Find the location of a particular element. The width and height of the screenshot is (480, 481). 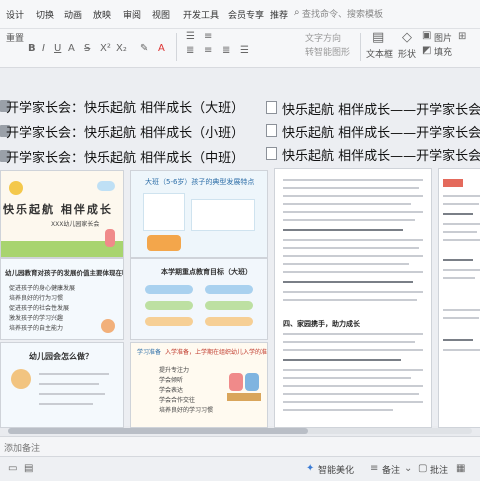

smart-beautify-icon: ✦ is located at coordinates (310, 468).